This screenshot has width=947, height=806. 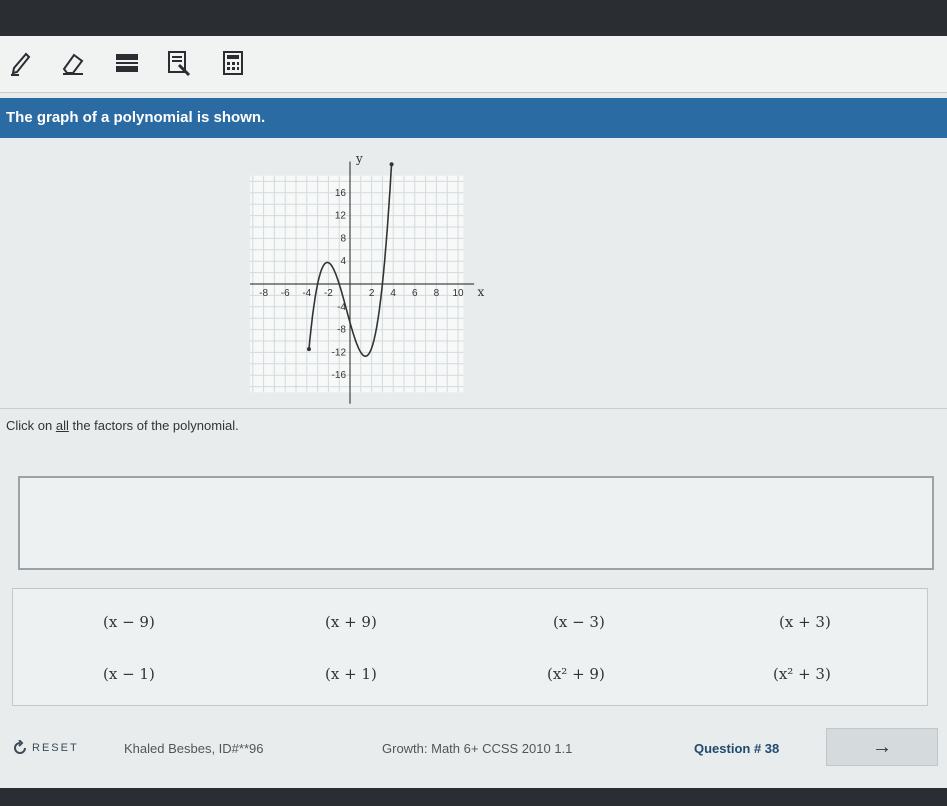 What do you see at coordinates (129, 674) in the screenshot?
I see `choice-x-minus-1: (x − 1)` at bounding box center [129, 674].